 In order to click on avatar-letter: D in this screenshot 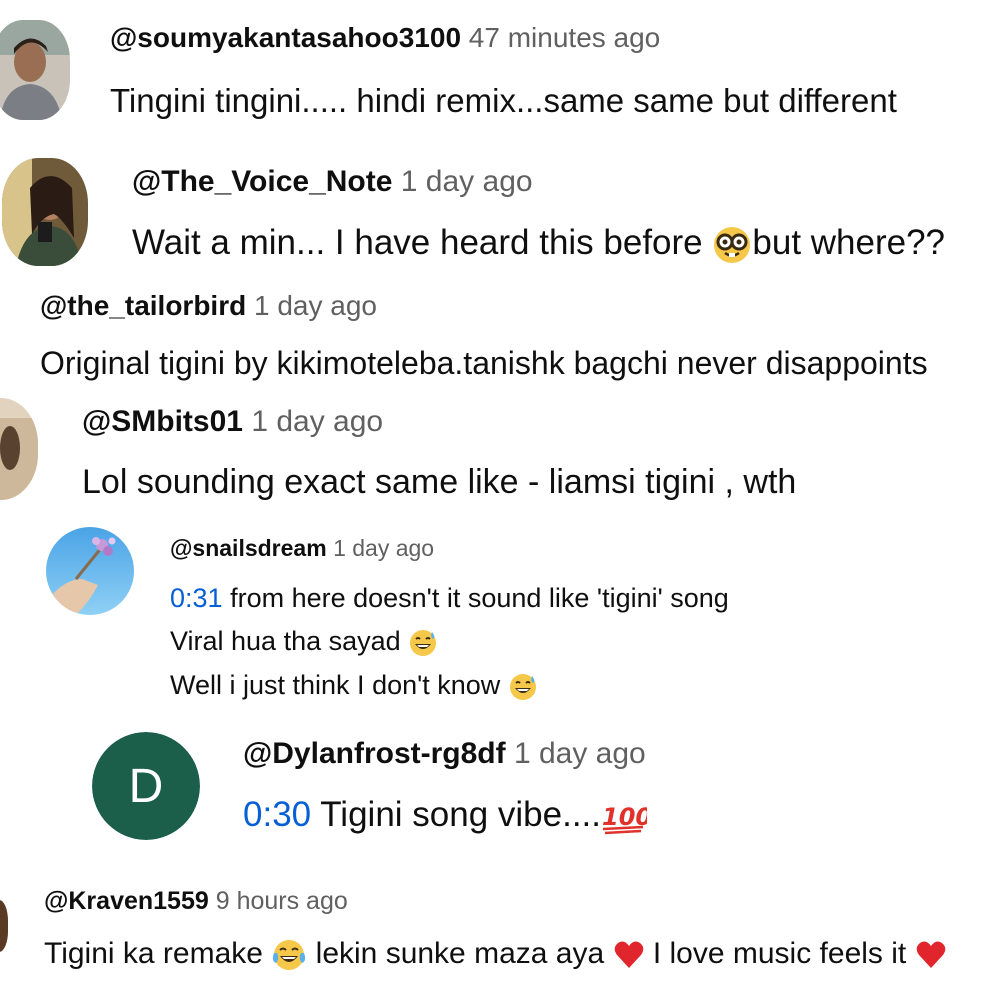, I will do `click(146, 786)`.